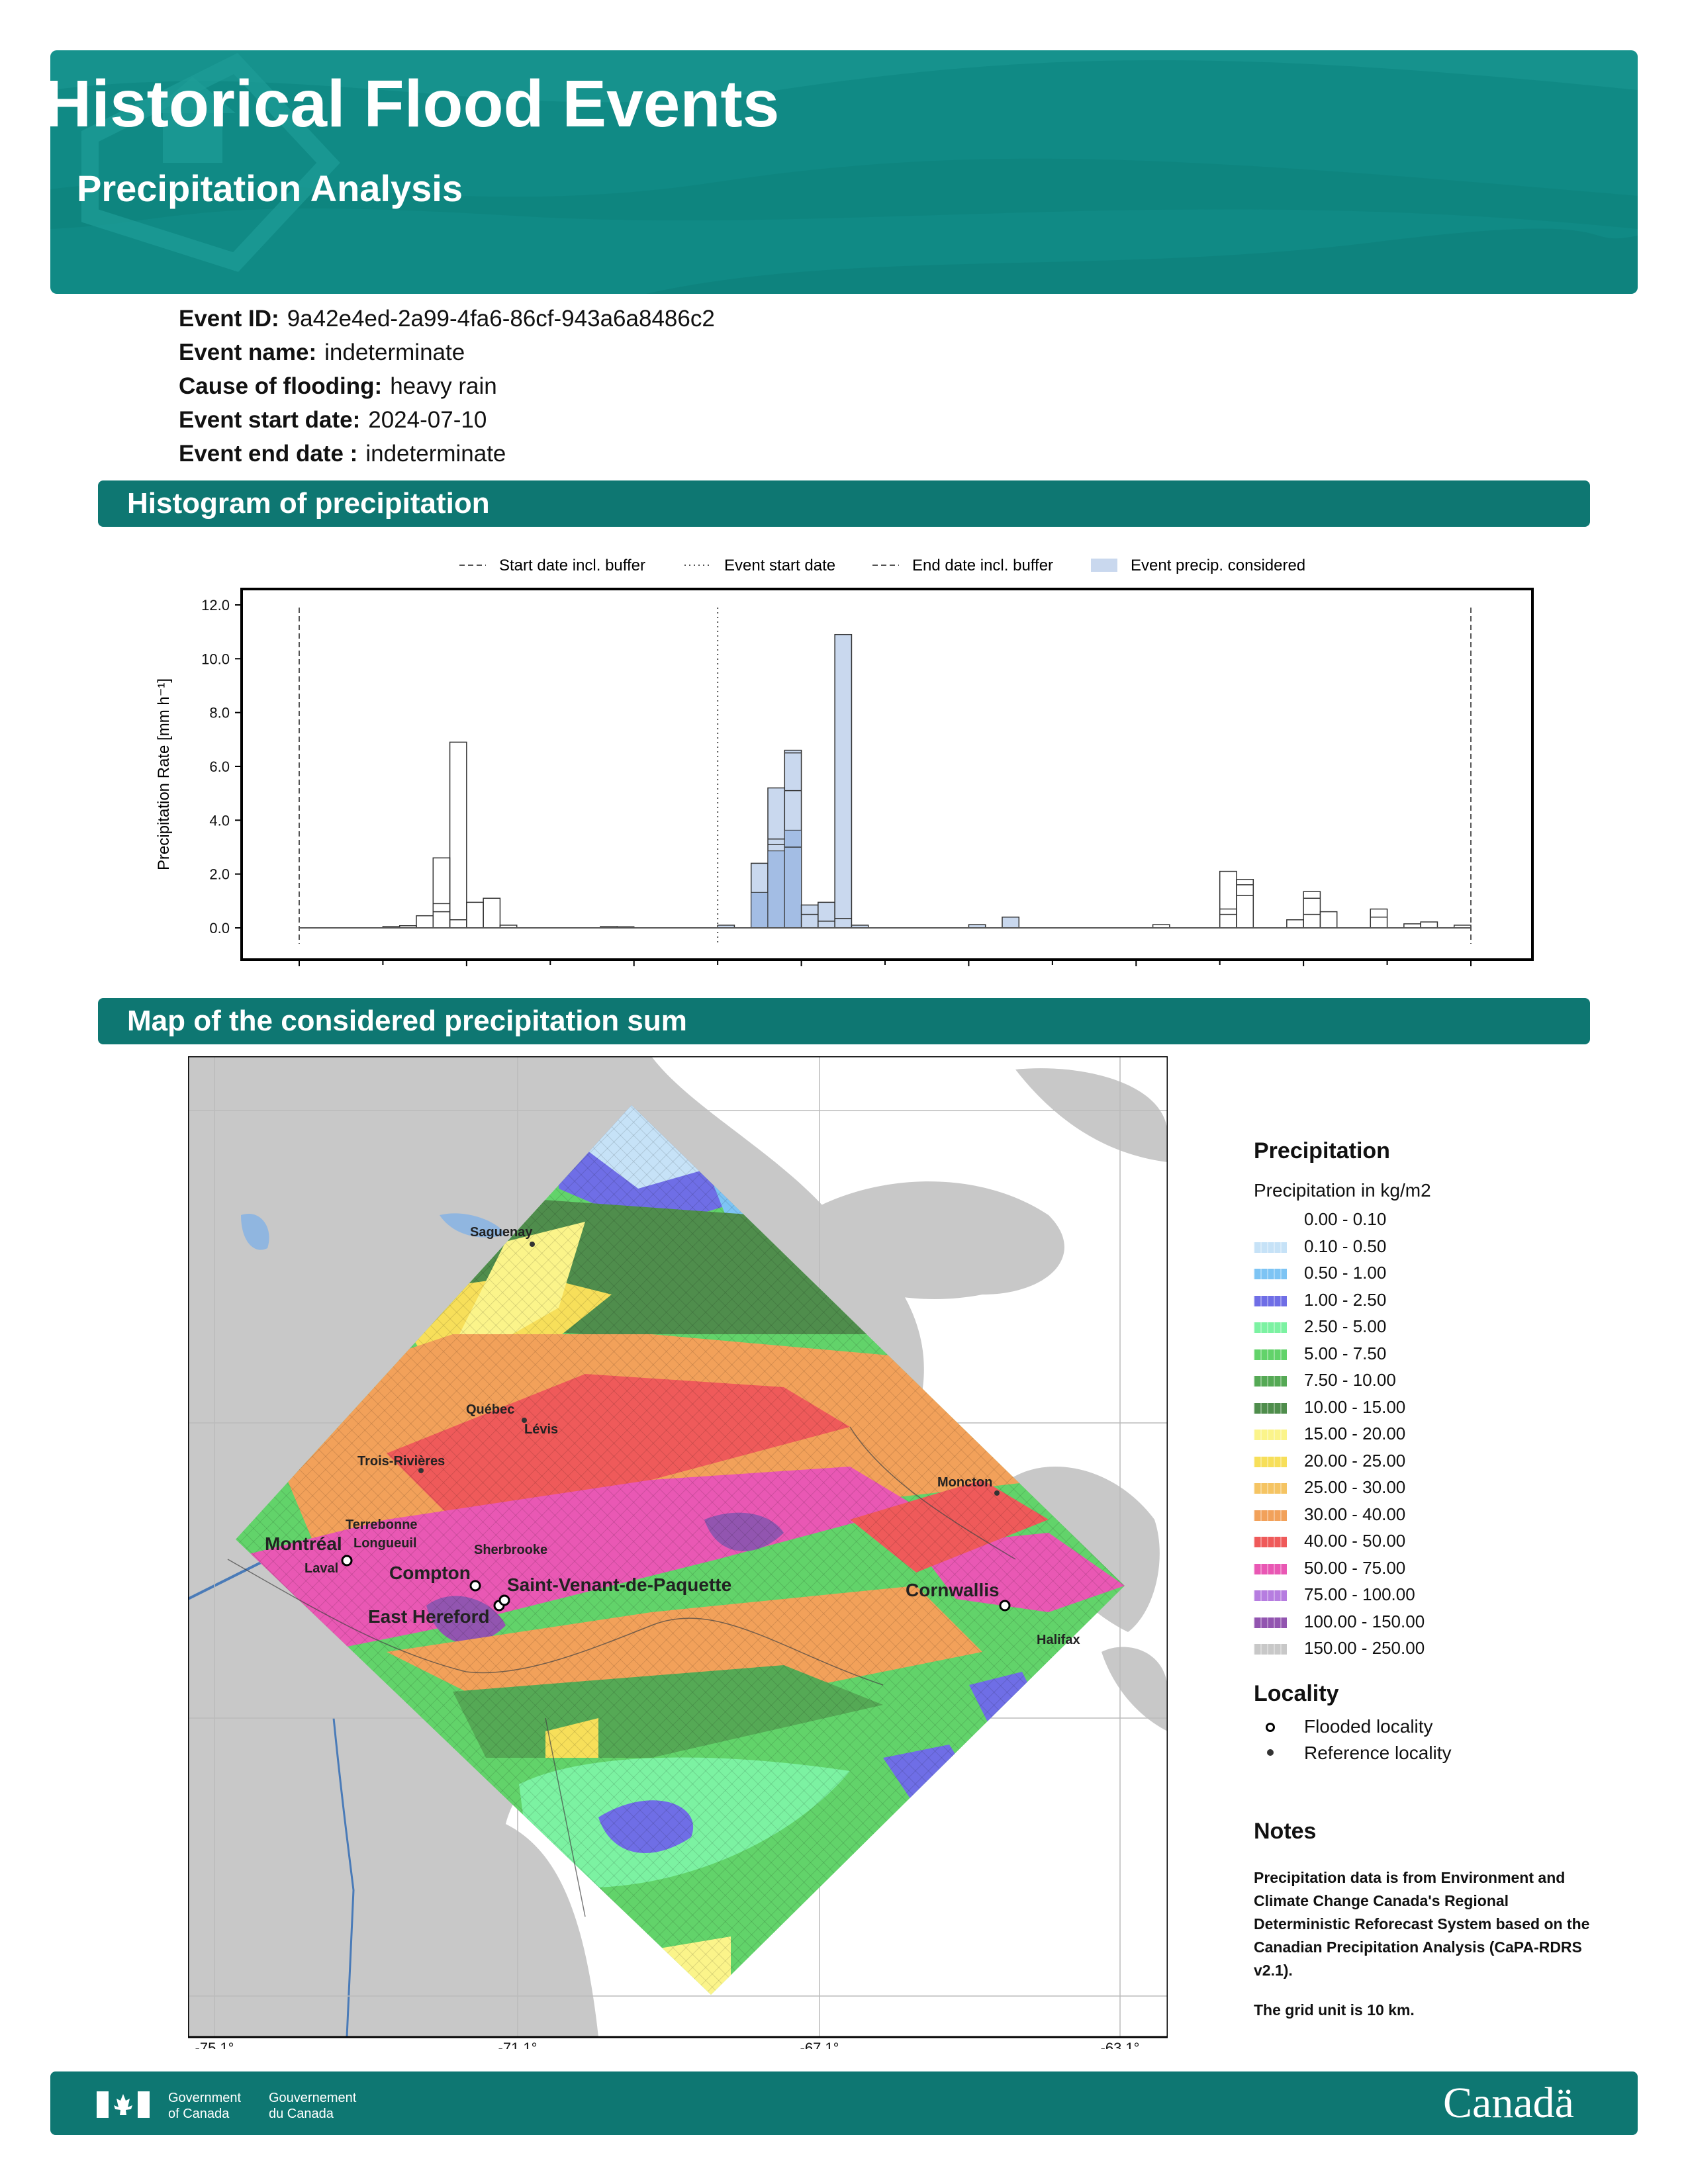  I want to click on event-id-value: 9a42e4ed-2a99-4fa6-86cf-943a6a8486c2, so click(501, 319).